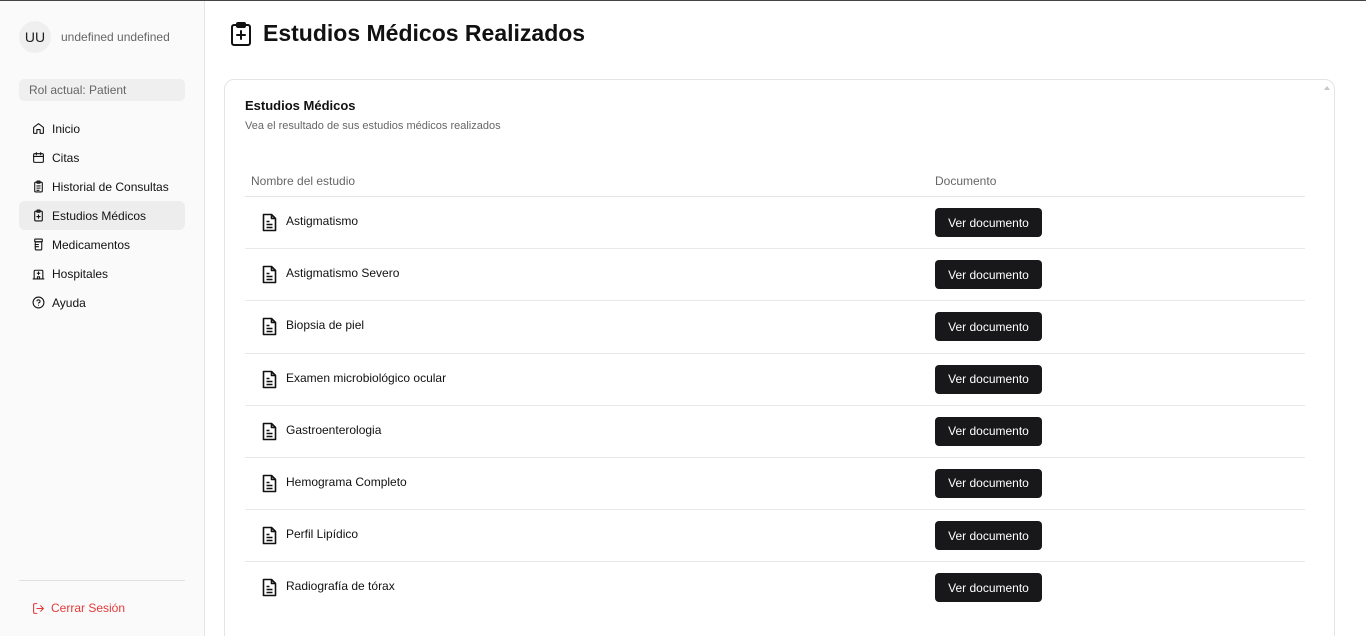  I want to click on sidebar-item-historial: Historial de Consultas, so click(102, 186).